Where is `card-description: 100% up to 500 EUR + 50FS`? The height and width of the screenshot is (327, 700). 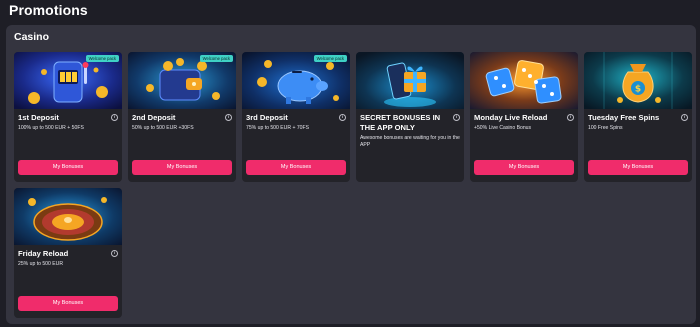 card-description: 100% up to 500 EUR + 50FS is located at coordinates (51, 128).